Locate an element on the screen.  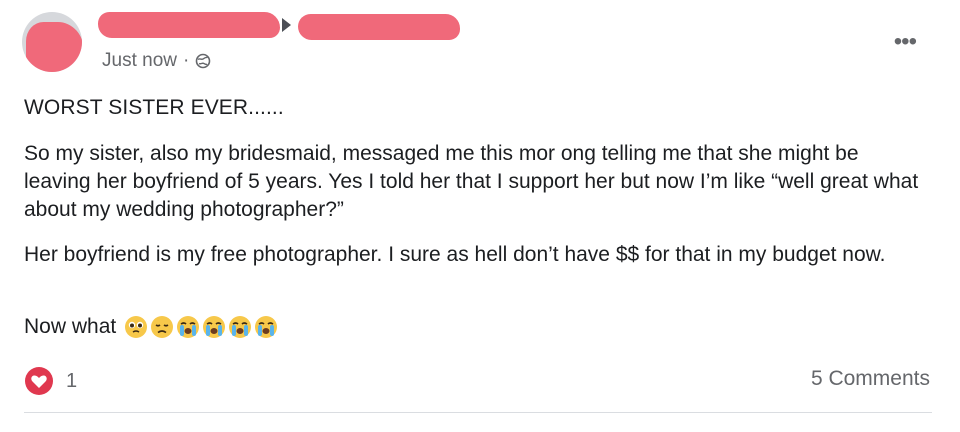
divider is located at coordinates (478, 412).